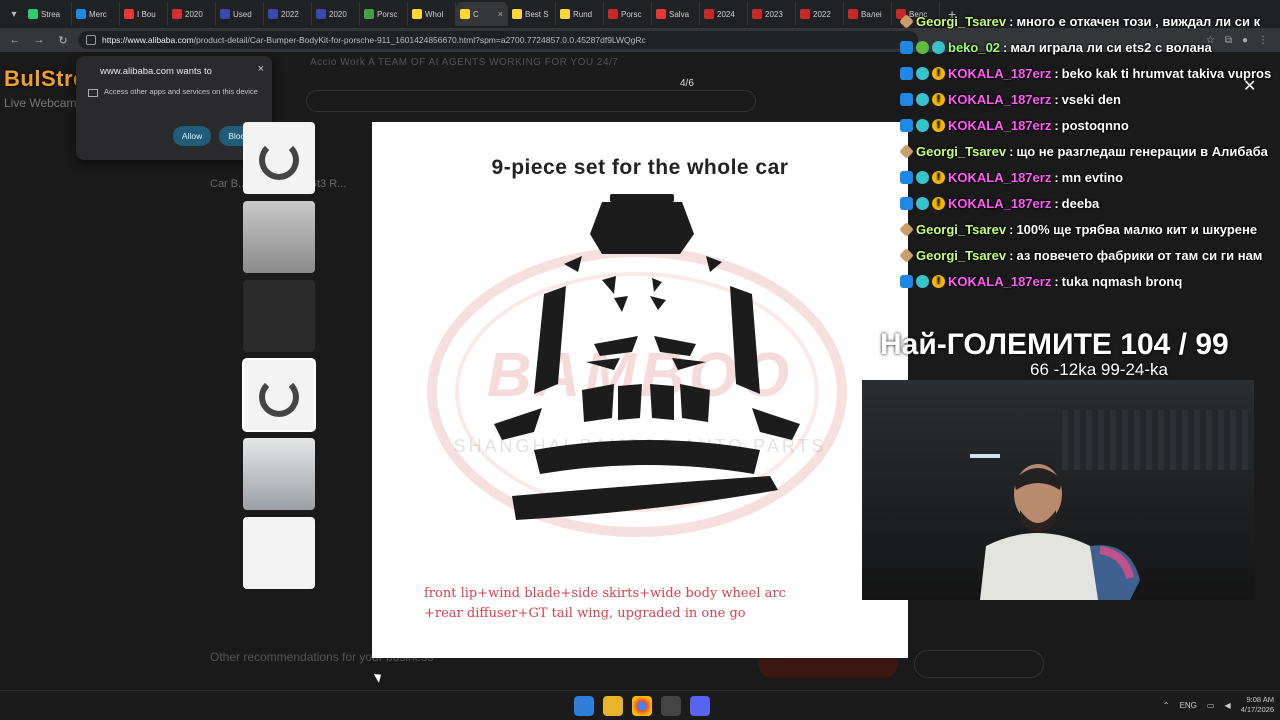 The height and width of the screenshot is (720, 1280). What do you see at coordinates (700, 706) in the screenshot?
I see `discord-icon` at bounding box center [700, 706].